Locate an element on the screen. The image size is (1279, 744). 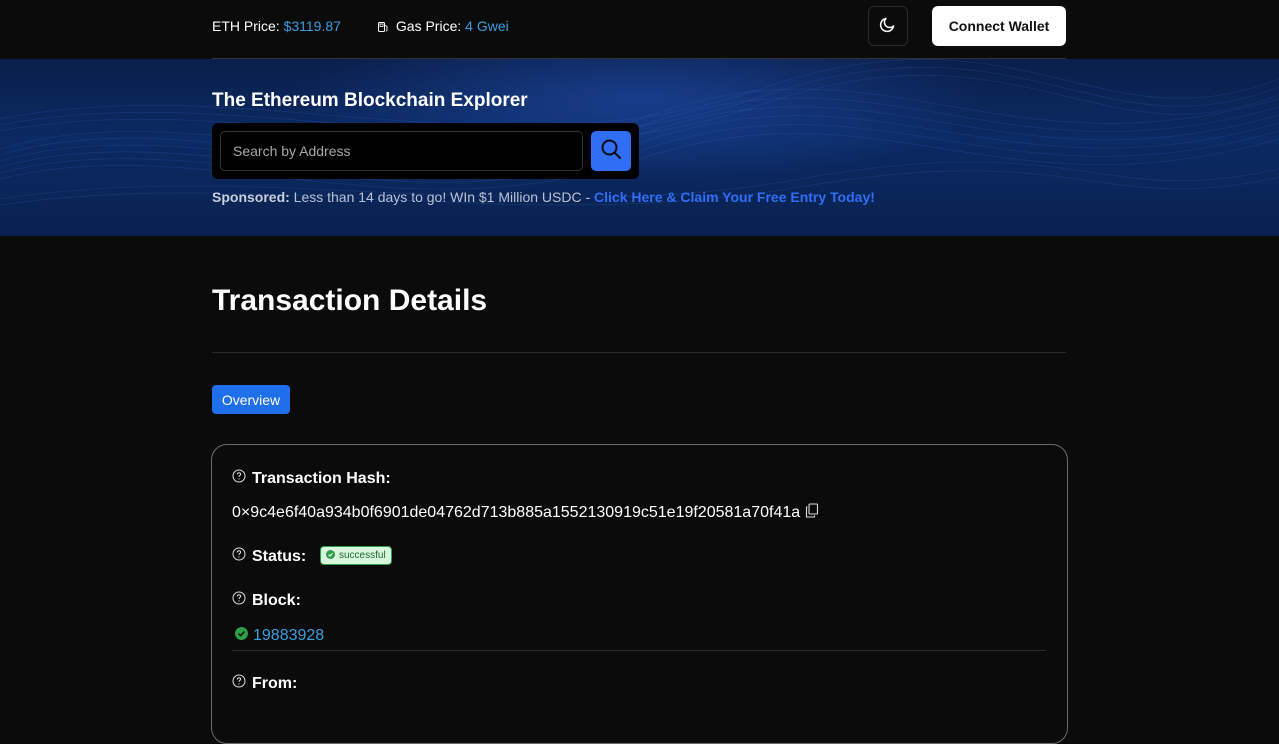
status-label: Status: is located at coordinates (279, 556).